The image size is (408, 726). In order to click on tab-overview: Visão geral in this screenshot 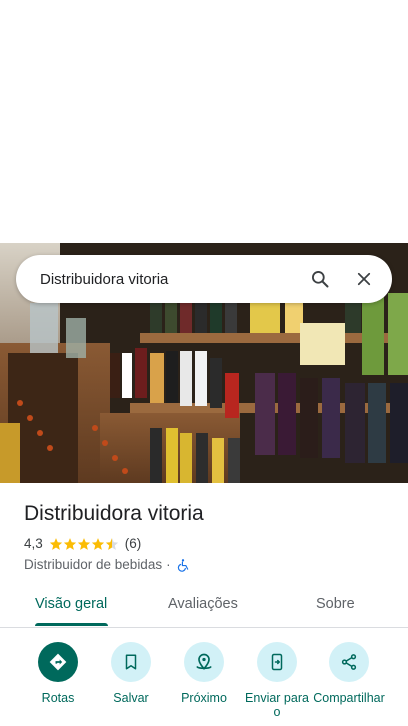, I will do `click(71, 604)`.